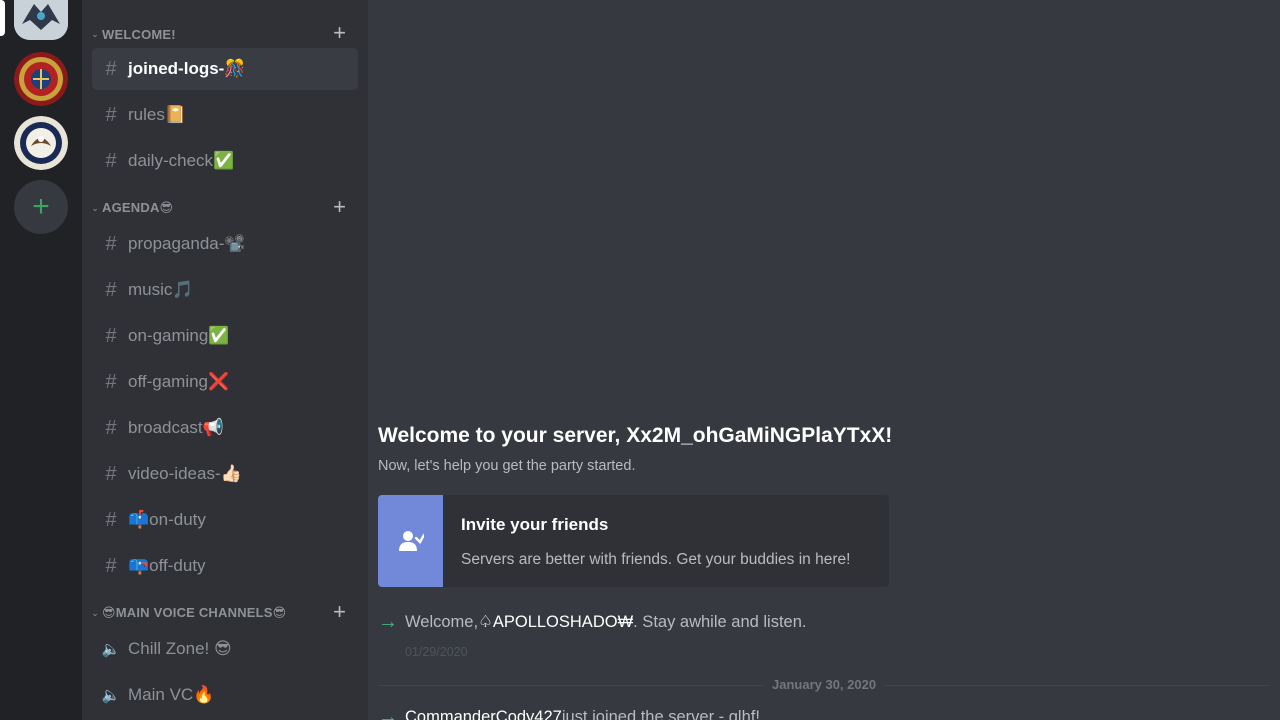 The width and height of the screenshot is (1280, 720). I want to click on category-welcome: ⌄ WELCOME! +, so click(223, 33).